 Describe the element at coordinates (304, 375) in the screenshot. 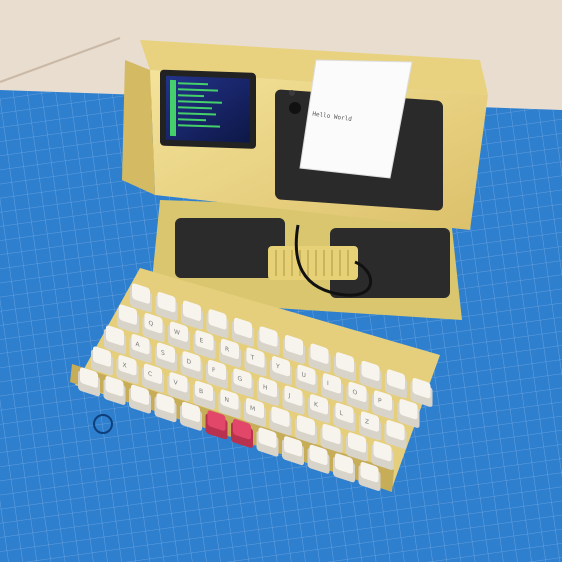

I see `keycap-legend: U` at that location.